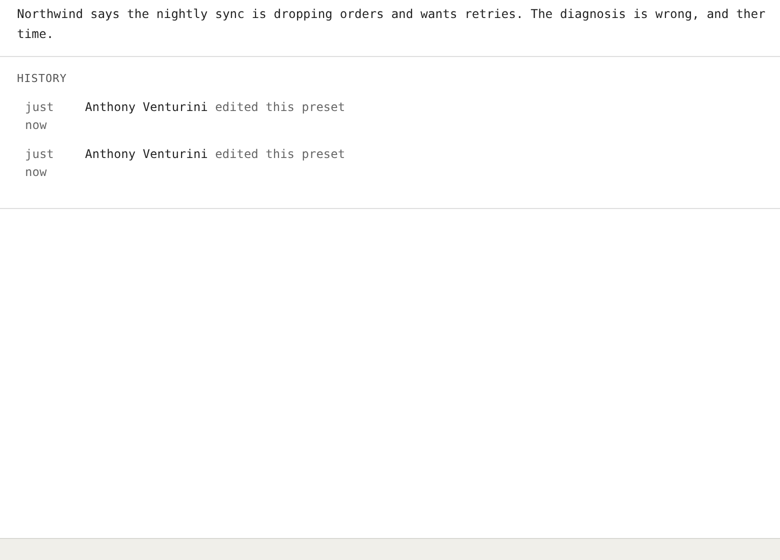 This screenshot has width=780, height=560. What do you see at coordinates (42, 79) in the screenshot?
I see `section-heading: HISTORY` at bounding box center [42, 79].